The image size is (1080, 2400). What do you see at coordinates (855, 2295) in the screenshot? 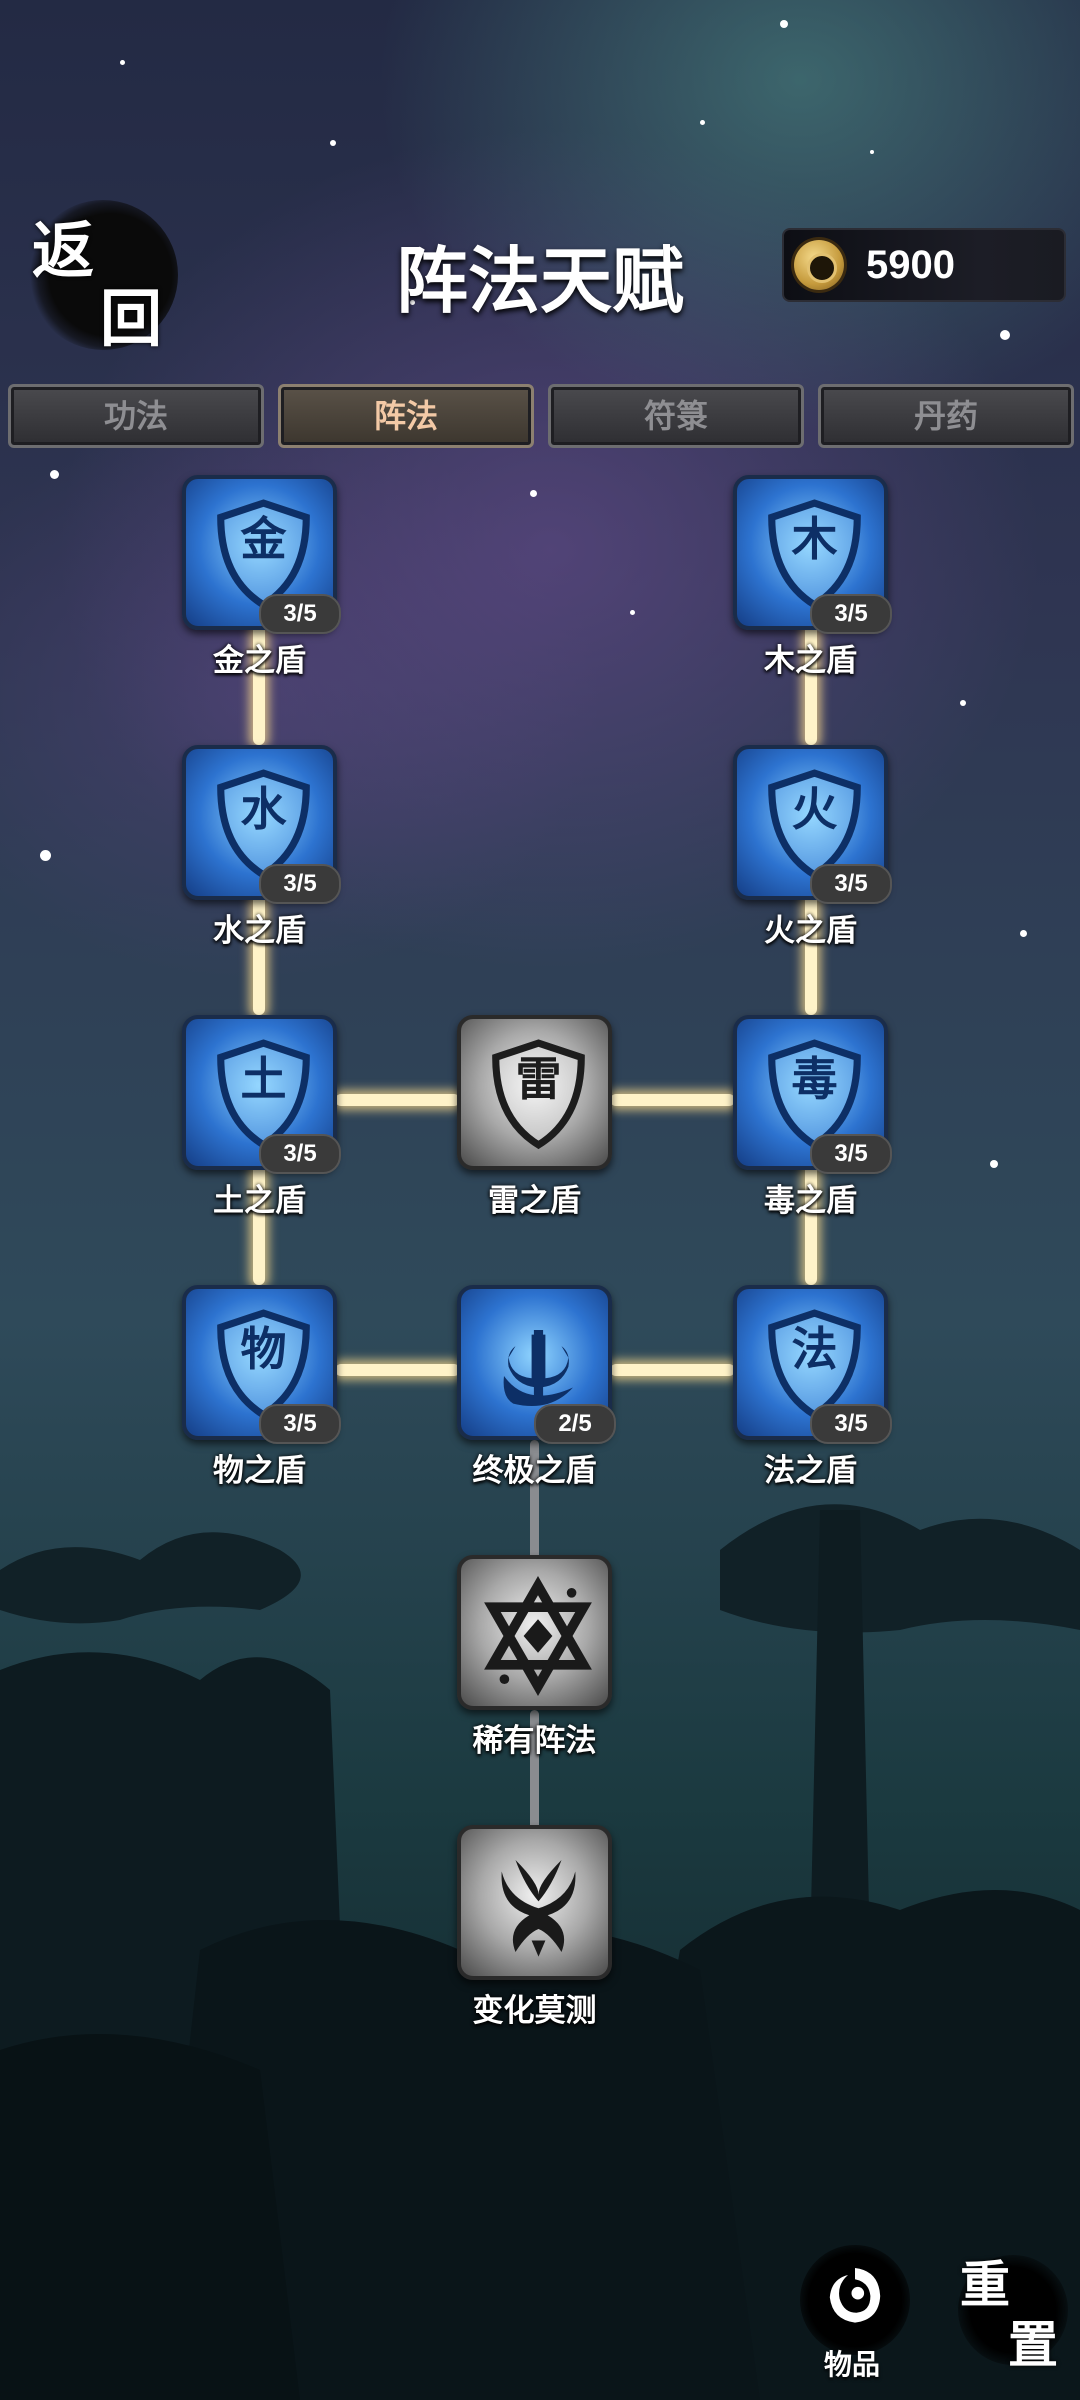
I see `dragon-icon` at bounding box center [855, 2295].